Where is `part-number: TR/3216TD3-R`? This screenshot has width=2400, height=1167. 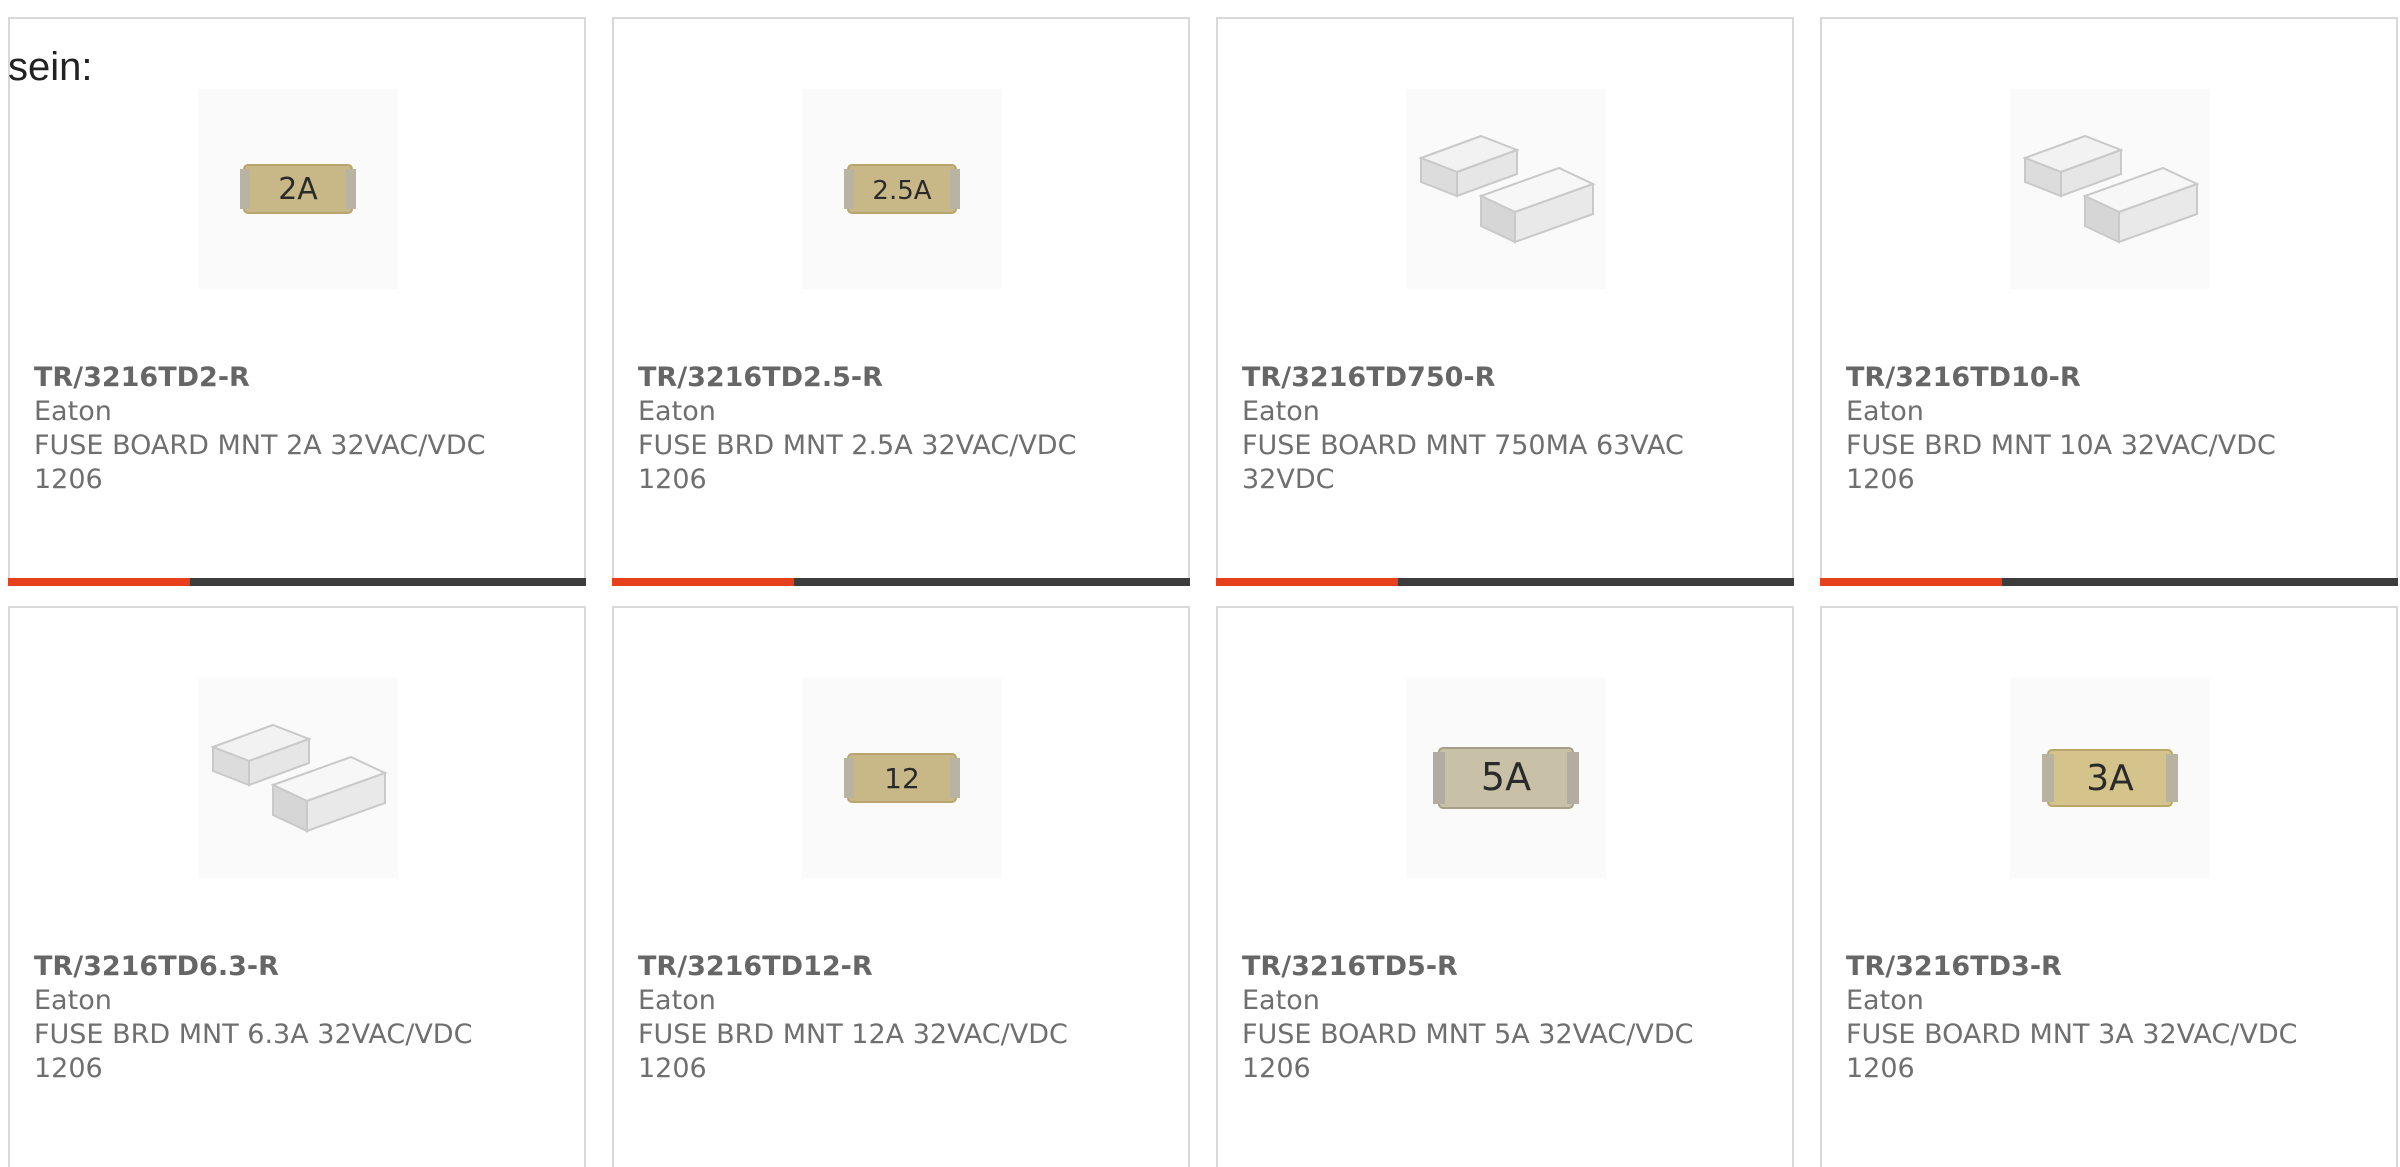
part-number: TR/3216TD3-R is located at coordinates (2096, 967).